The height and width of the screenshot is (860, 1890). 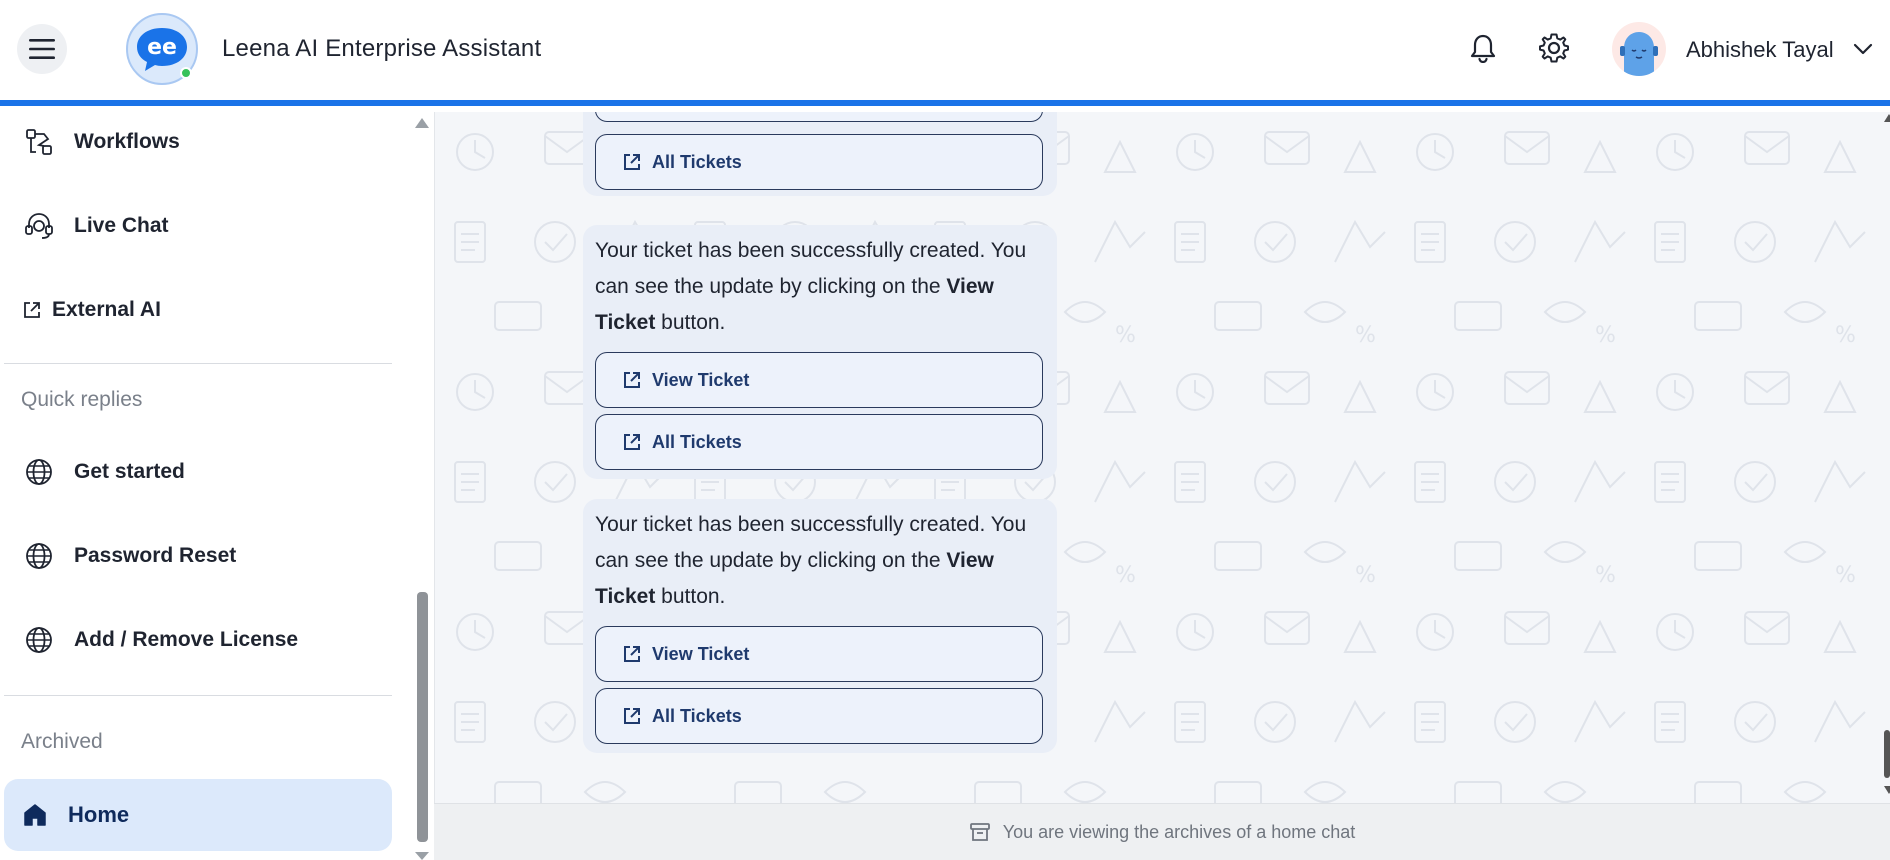 What do you see at coordinates (106, 309) in the screenshot?
I see `sidebar-item-label: External AI` at bounding box center [106, 309].